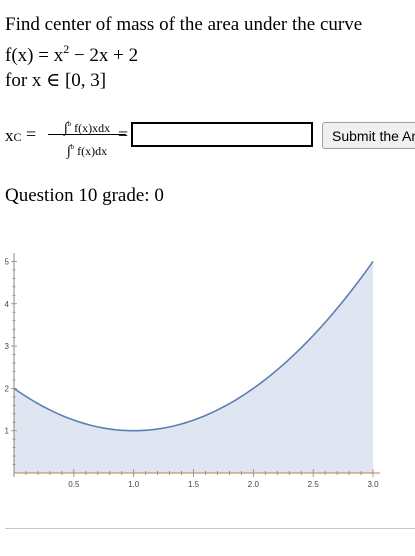 This screenshot has width=415, height=556. Describe the element at coordinates (222, 134) in the screenshot. I see `answer-input` at that location.